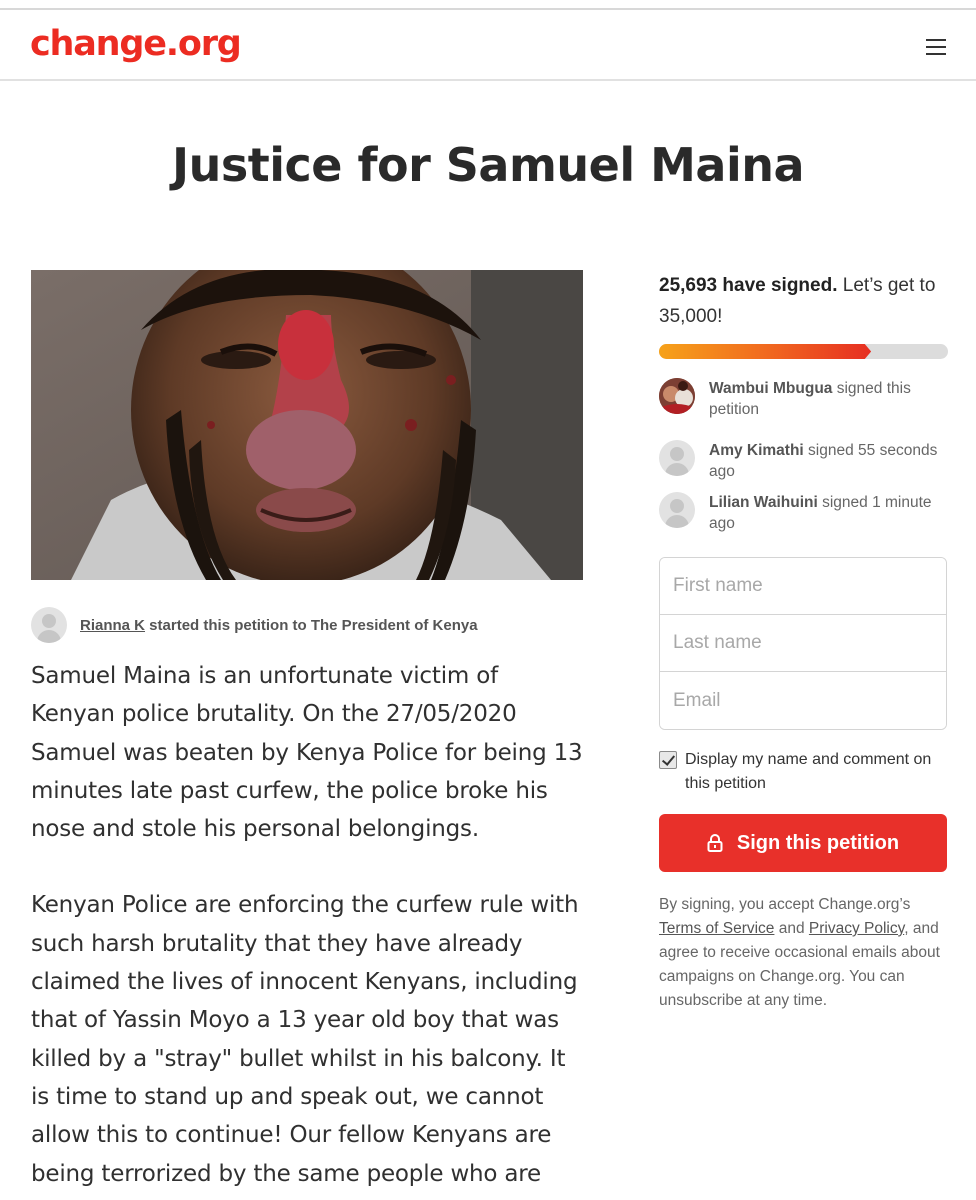 The image size is (976, 1200). I want to click on privacy-policy-link: Privacy Policy, so click(856, 928).